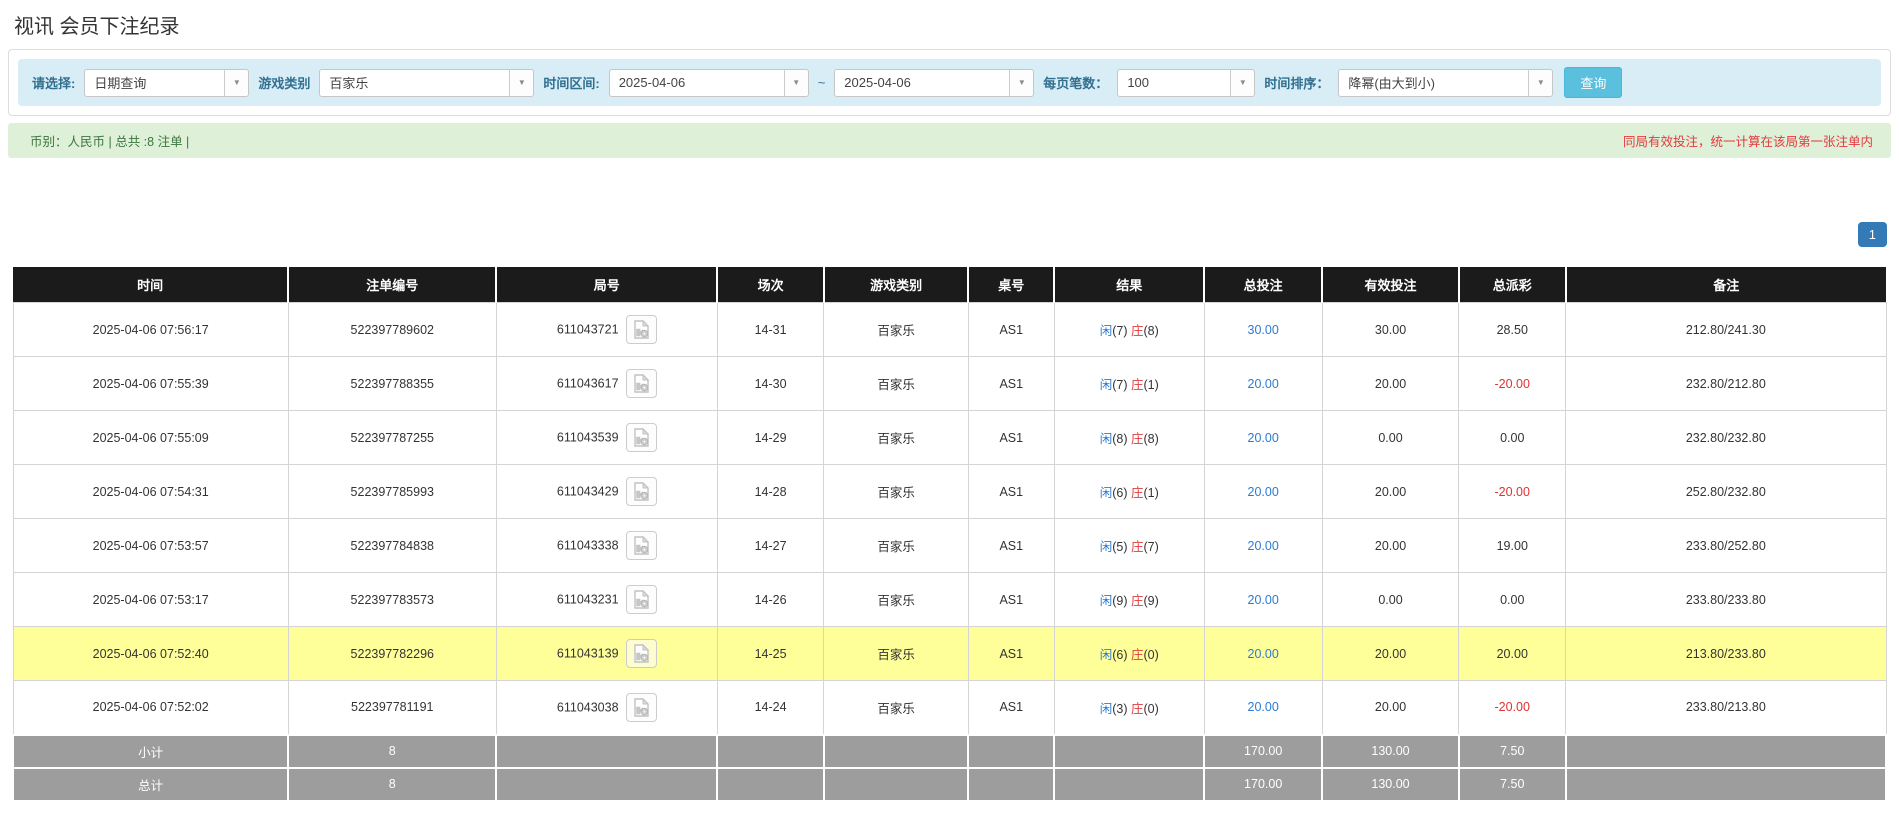 Image resolution: width=1899 pixels, height=817 pixels. Describe the element at coordinates (606, 329) in the screenshot. I see `cell-round: 611043721` at that location.